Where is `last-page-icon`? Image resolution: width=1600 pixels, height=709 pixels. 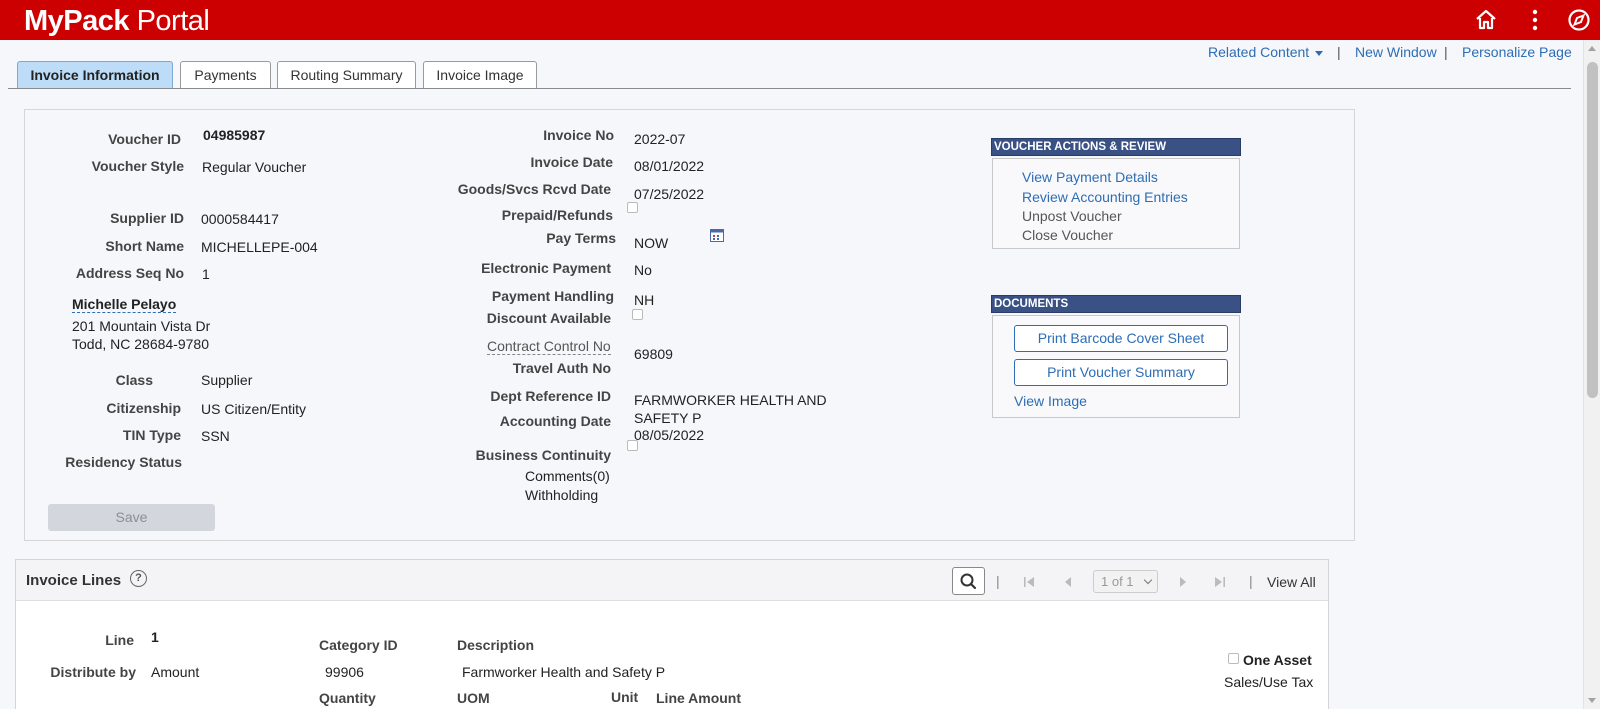 last-page-icon is located at coordinates (1220, 583).